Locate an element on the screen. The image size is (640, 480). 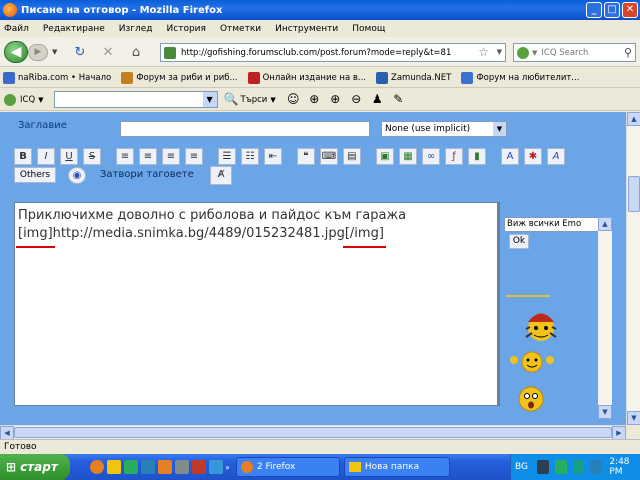
spoiler-icon: ▤ is located at coordinates (352, 156).